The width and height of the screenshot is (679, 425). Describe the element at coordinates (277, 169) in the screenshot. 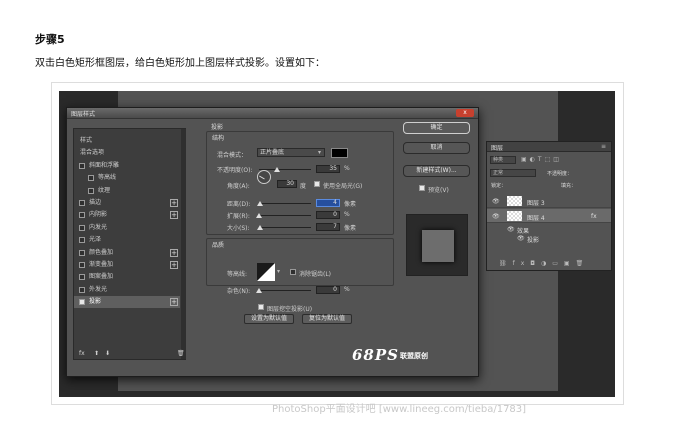

I see `opacity-slider-thumb` at that location.